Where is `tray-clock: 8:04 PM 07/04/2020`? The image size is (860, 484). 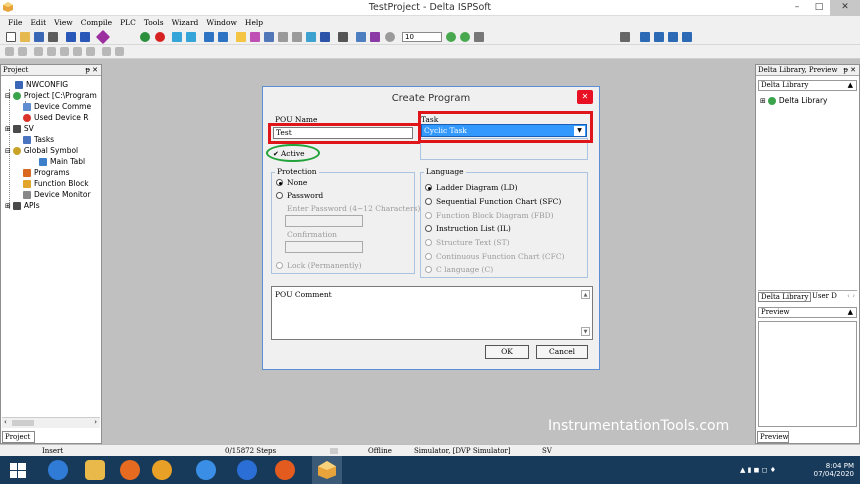 tray-clock: 8:04 PM 07/04/2020 is located at coordinates (833, 470).